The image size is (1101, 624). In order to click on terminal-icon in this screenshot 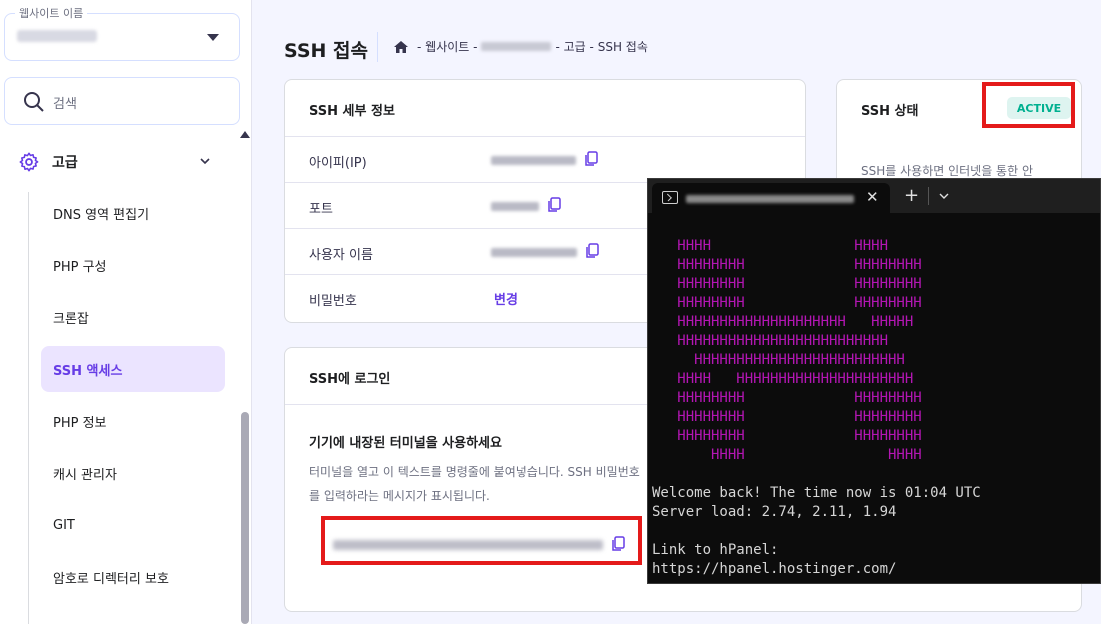, I will do `click(670, 197)`.